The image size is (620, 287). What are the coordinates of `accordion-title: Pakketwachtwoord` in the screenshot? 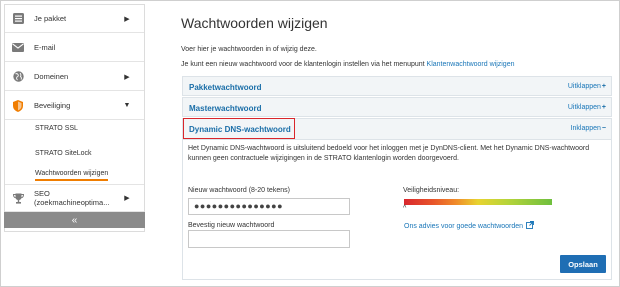 It's located at (225, 87).